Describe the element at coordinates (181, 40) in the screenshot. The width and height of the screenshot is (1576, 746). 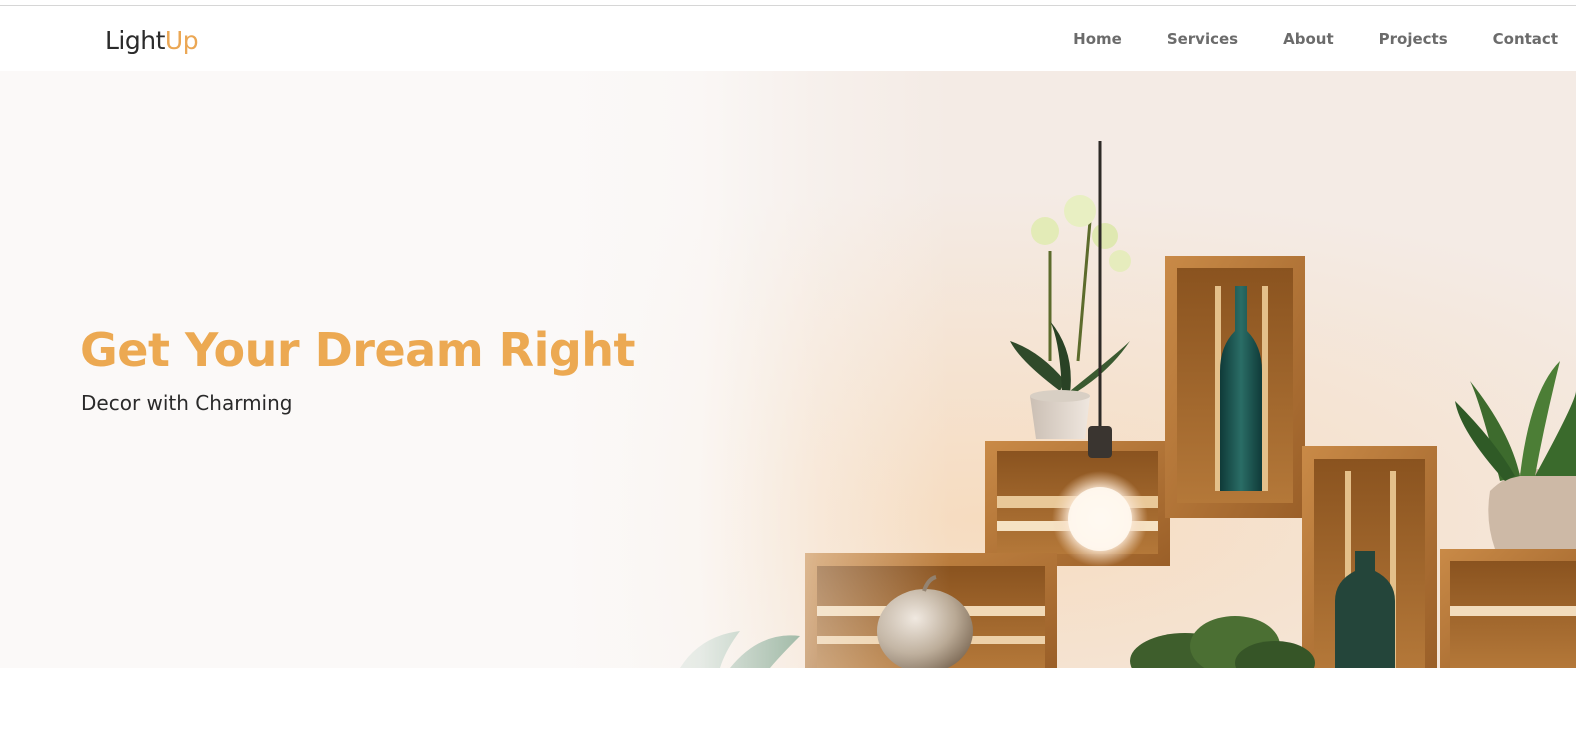
I see `brand-name-part2: Up` at that location.